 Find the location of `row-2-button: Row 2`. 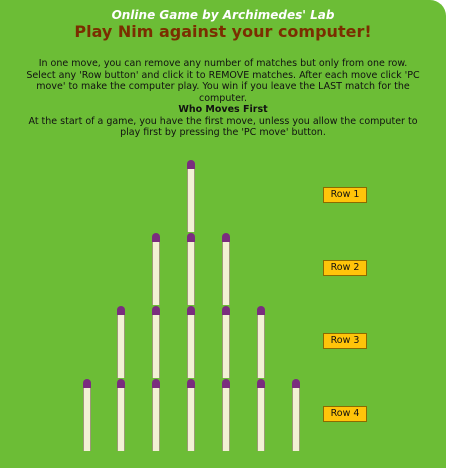

row-2-button: Row 2 is located at coordinates (345, 268).